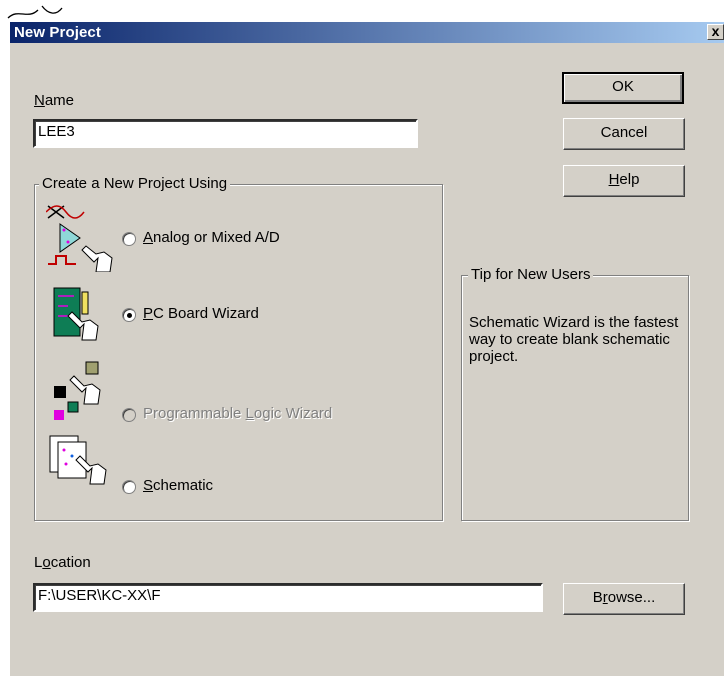 The image size is (724, 676). I want to click on radio-selected-dot, so click(129, 315).